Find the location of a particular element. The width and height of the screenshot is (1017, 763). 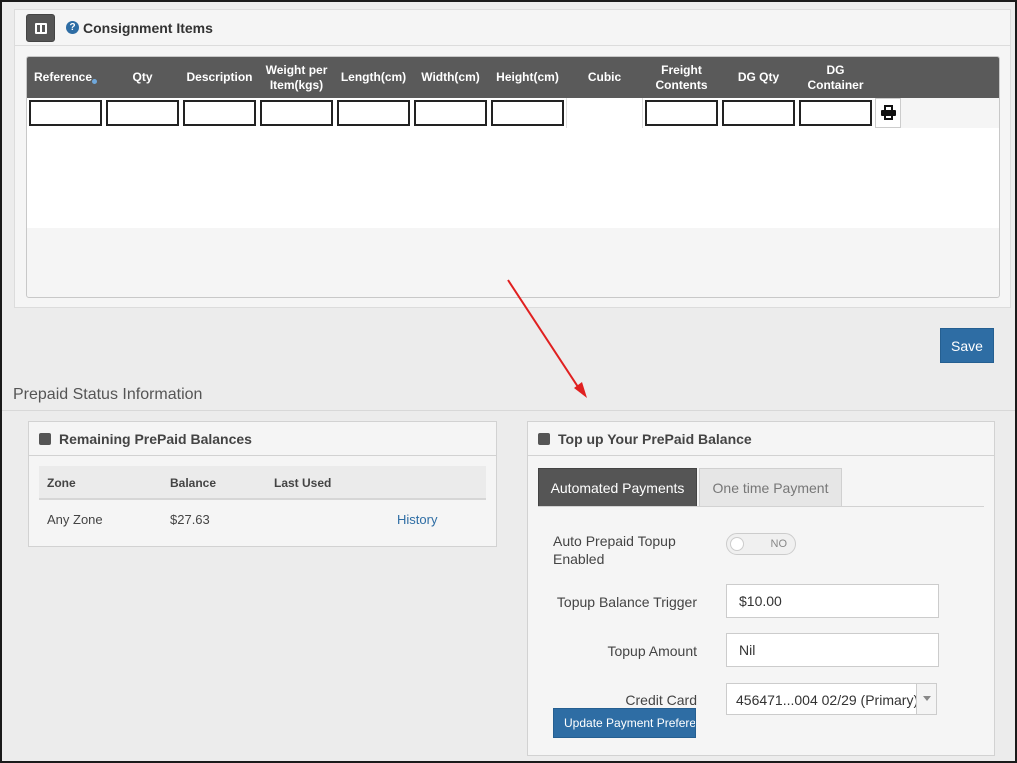

length-input is located at coordinates (373, 113).